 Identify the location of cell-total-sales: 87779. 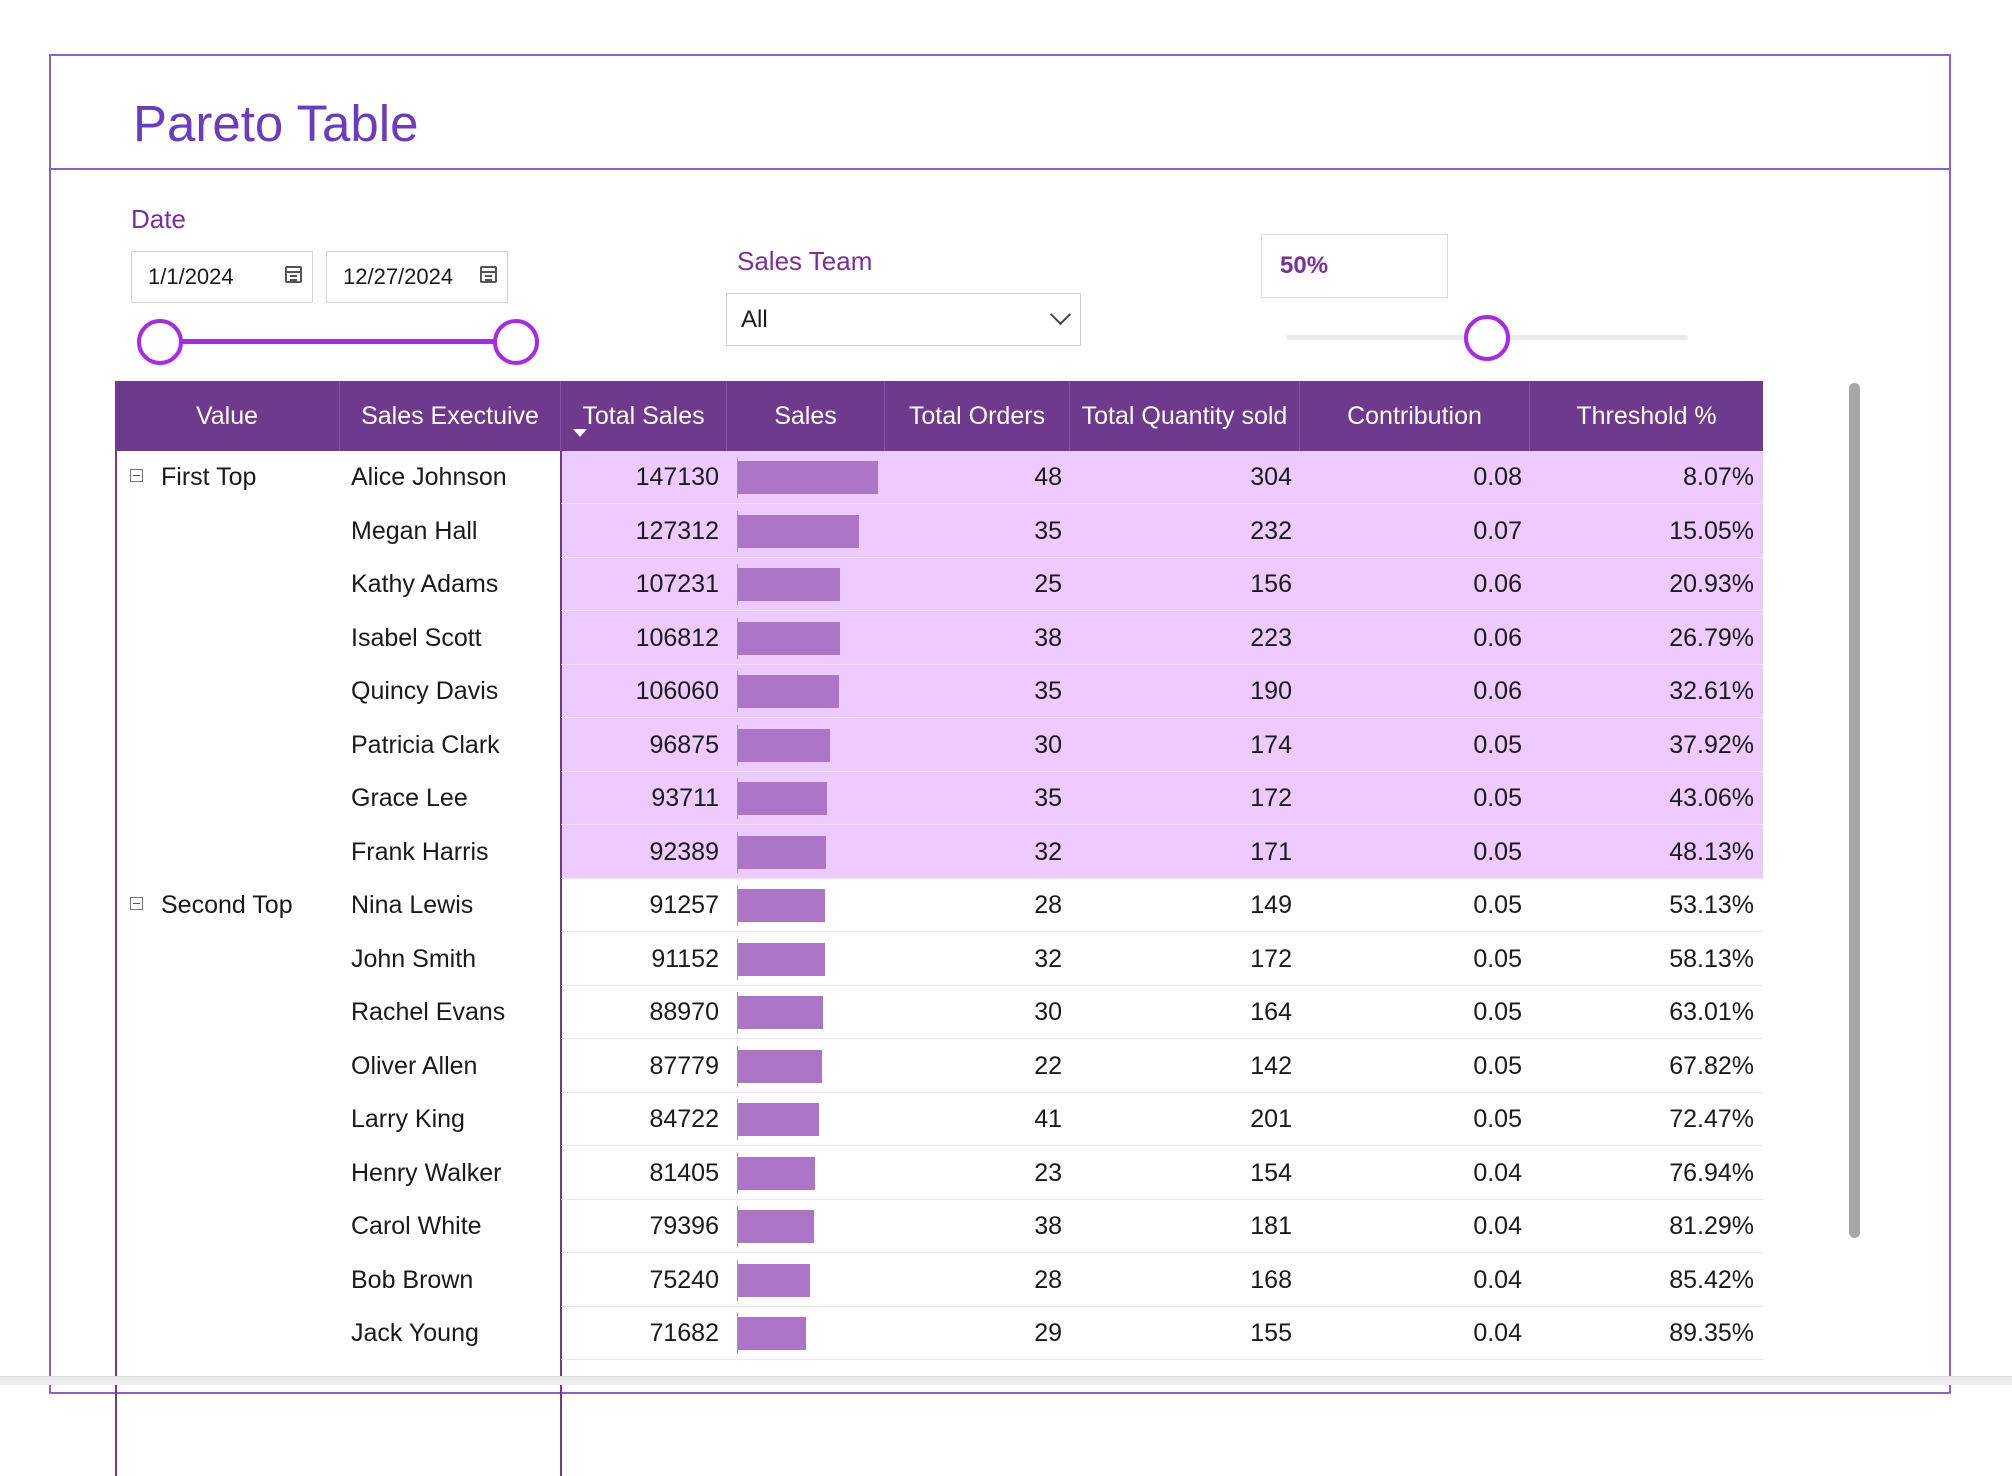
(684, 1065).